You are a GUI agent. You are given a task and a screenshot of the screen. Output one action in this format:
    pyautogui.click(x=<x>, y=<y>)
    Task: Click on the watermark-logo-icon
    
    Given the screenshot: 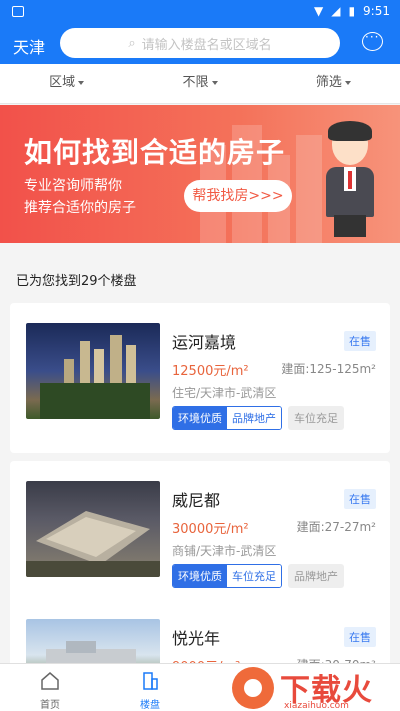 What is the action you would take?
    pyautogui.click(x=253, y=688)
    